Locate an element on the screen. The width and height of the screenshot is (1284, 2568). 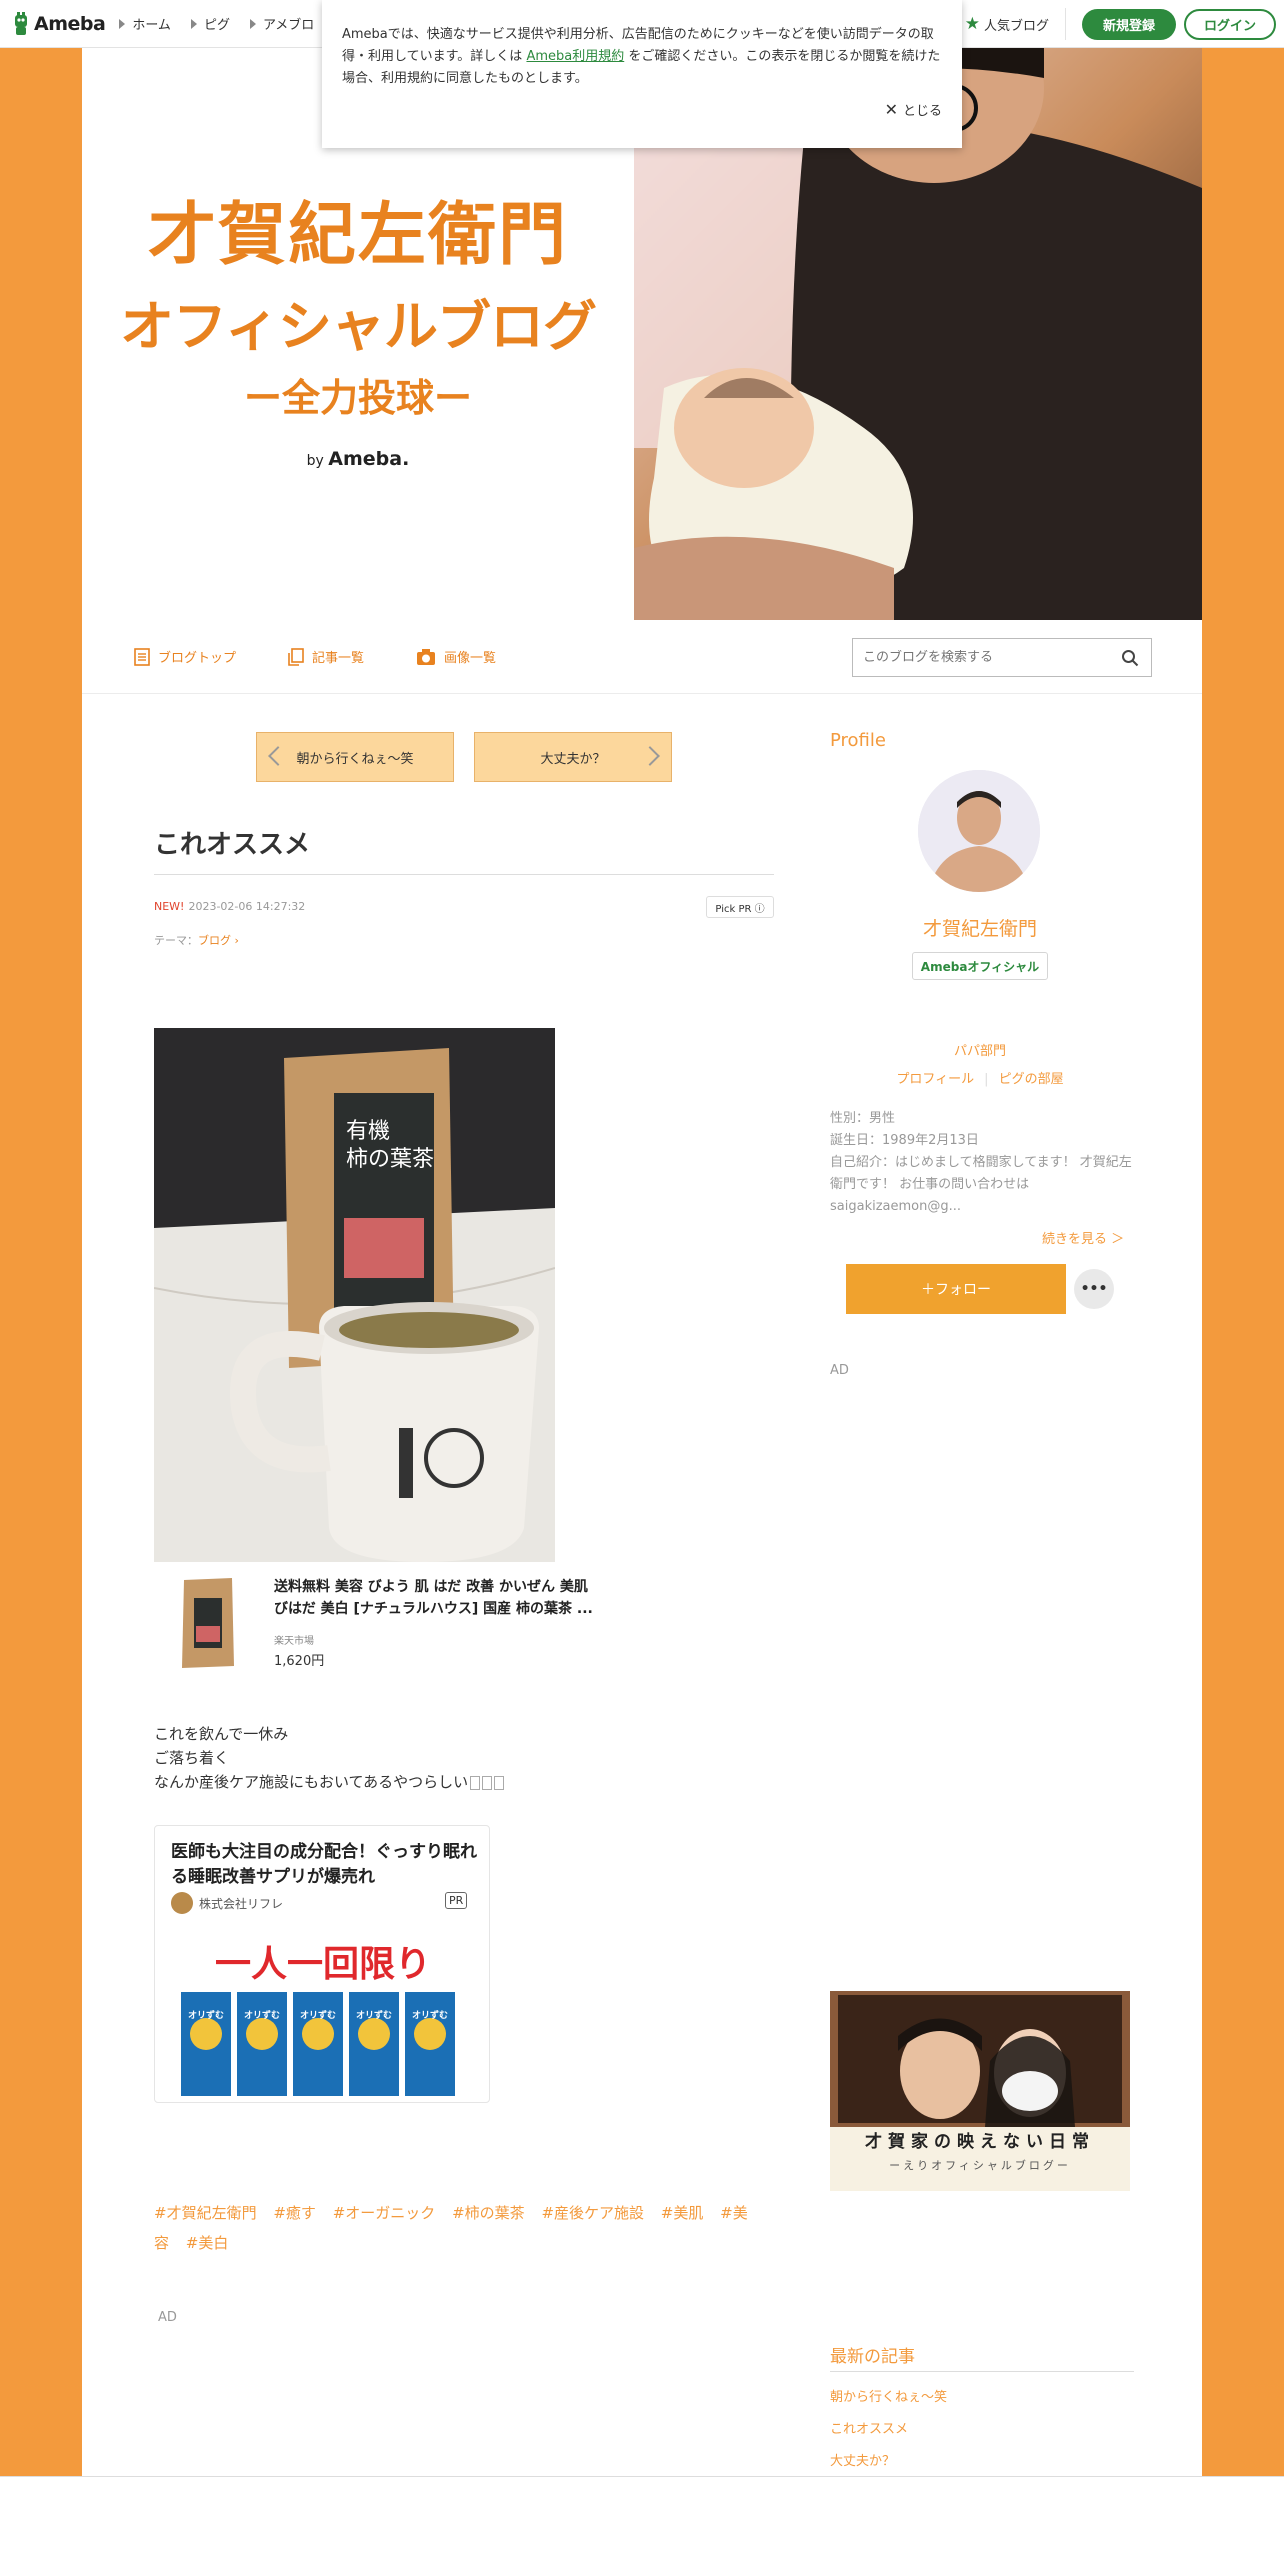
article-theme: テーマ：ブログ › is located at coordinates (196, 940).